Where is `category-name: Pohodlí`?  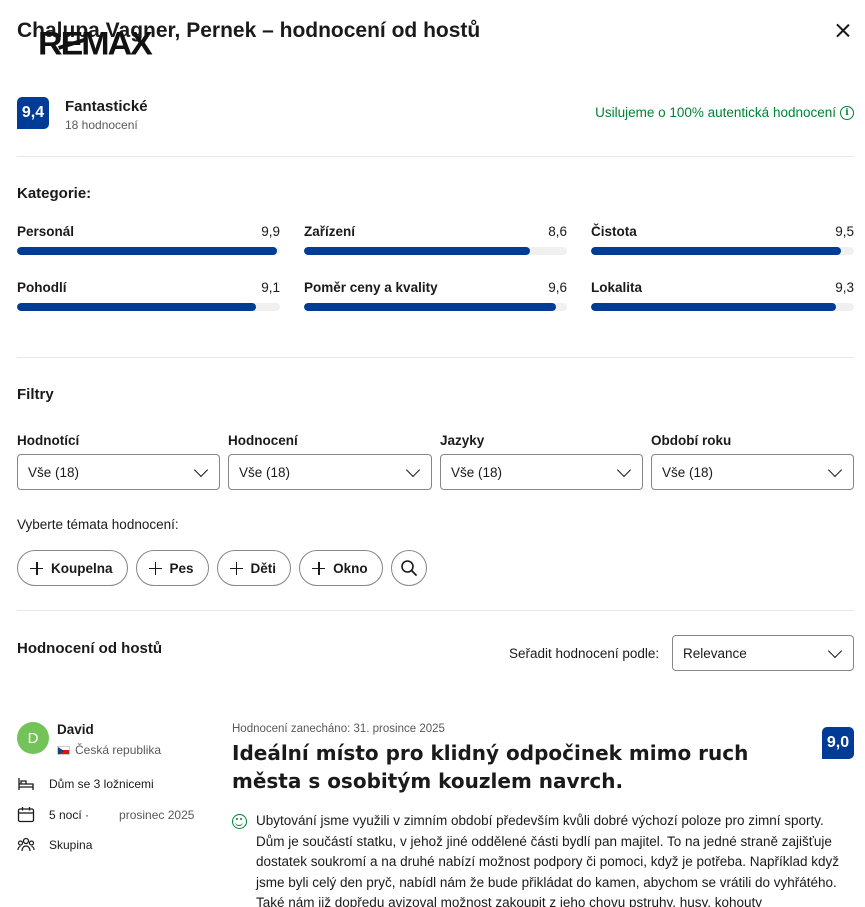 category-name: Pohodlí is located at coordinates (42, 287).